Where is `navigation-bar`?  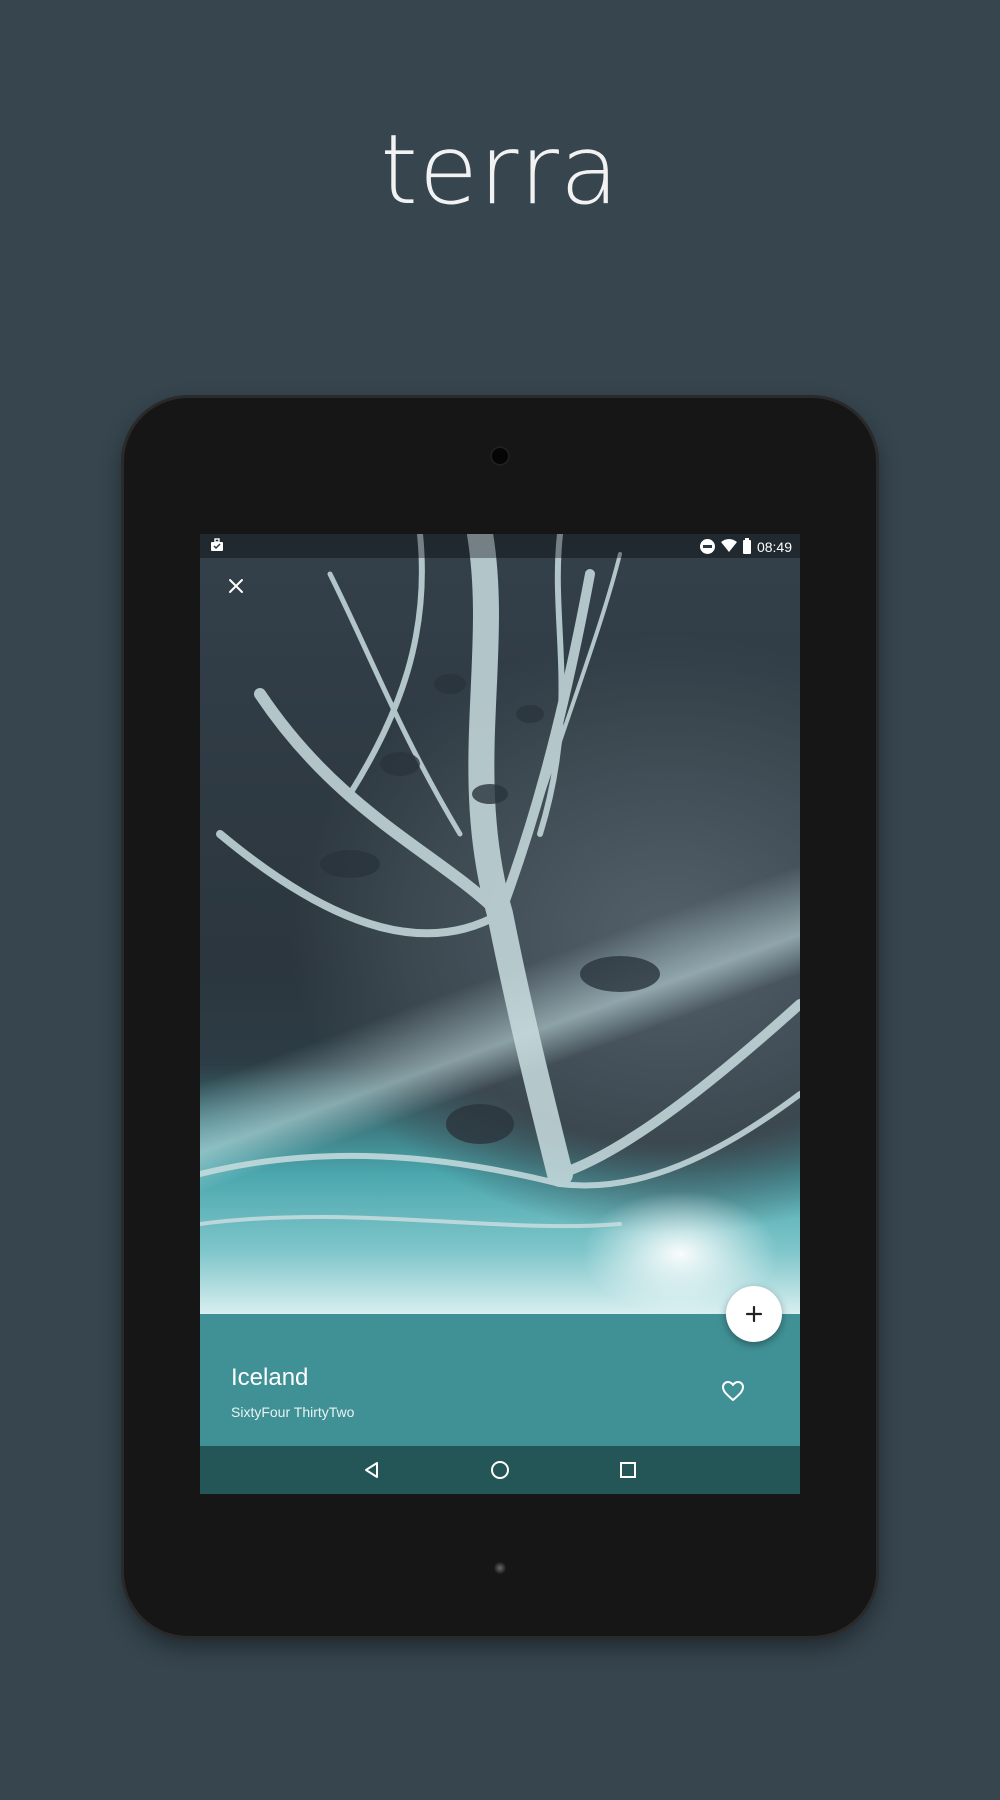
navigation-bar is located at coordinates (500, 1470).